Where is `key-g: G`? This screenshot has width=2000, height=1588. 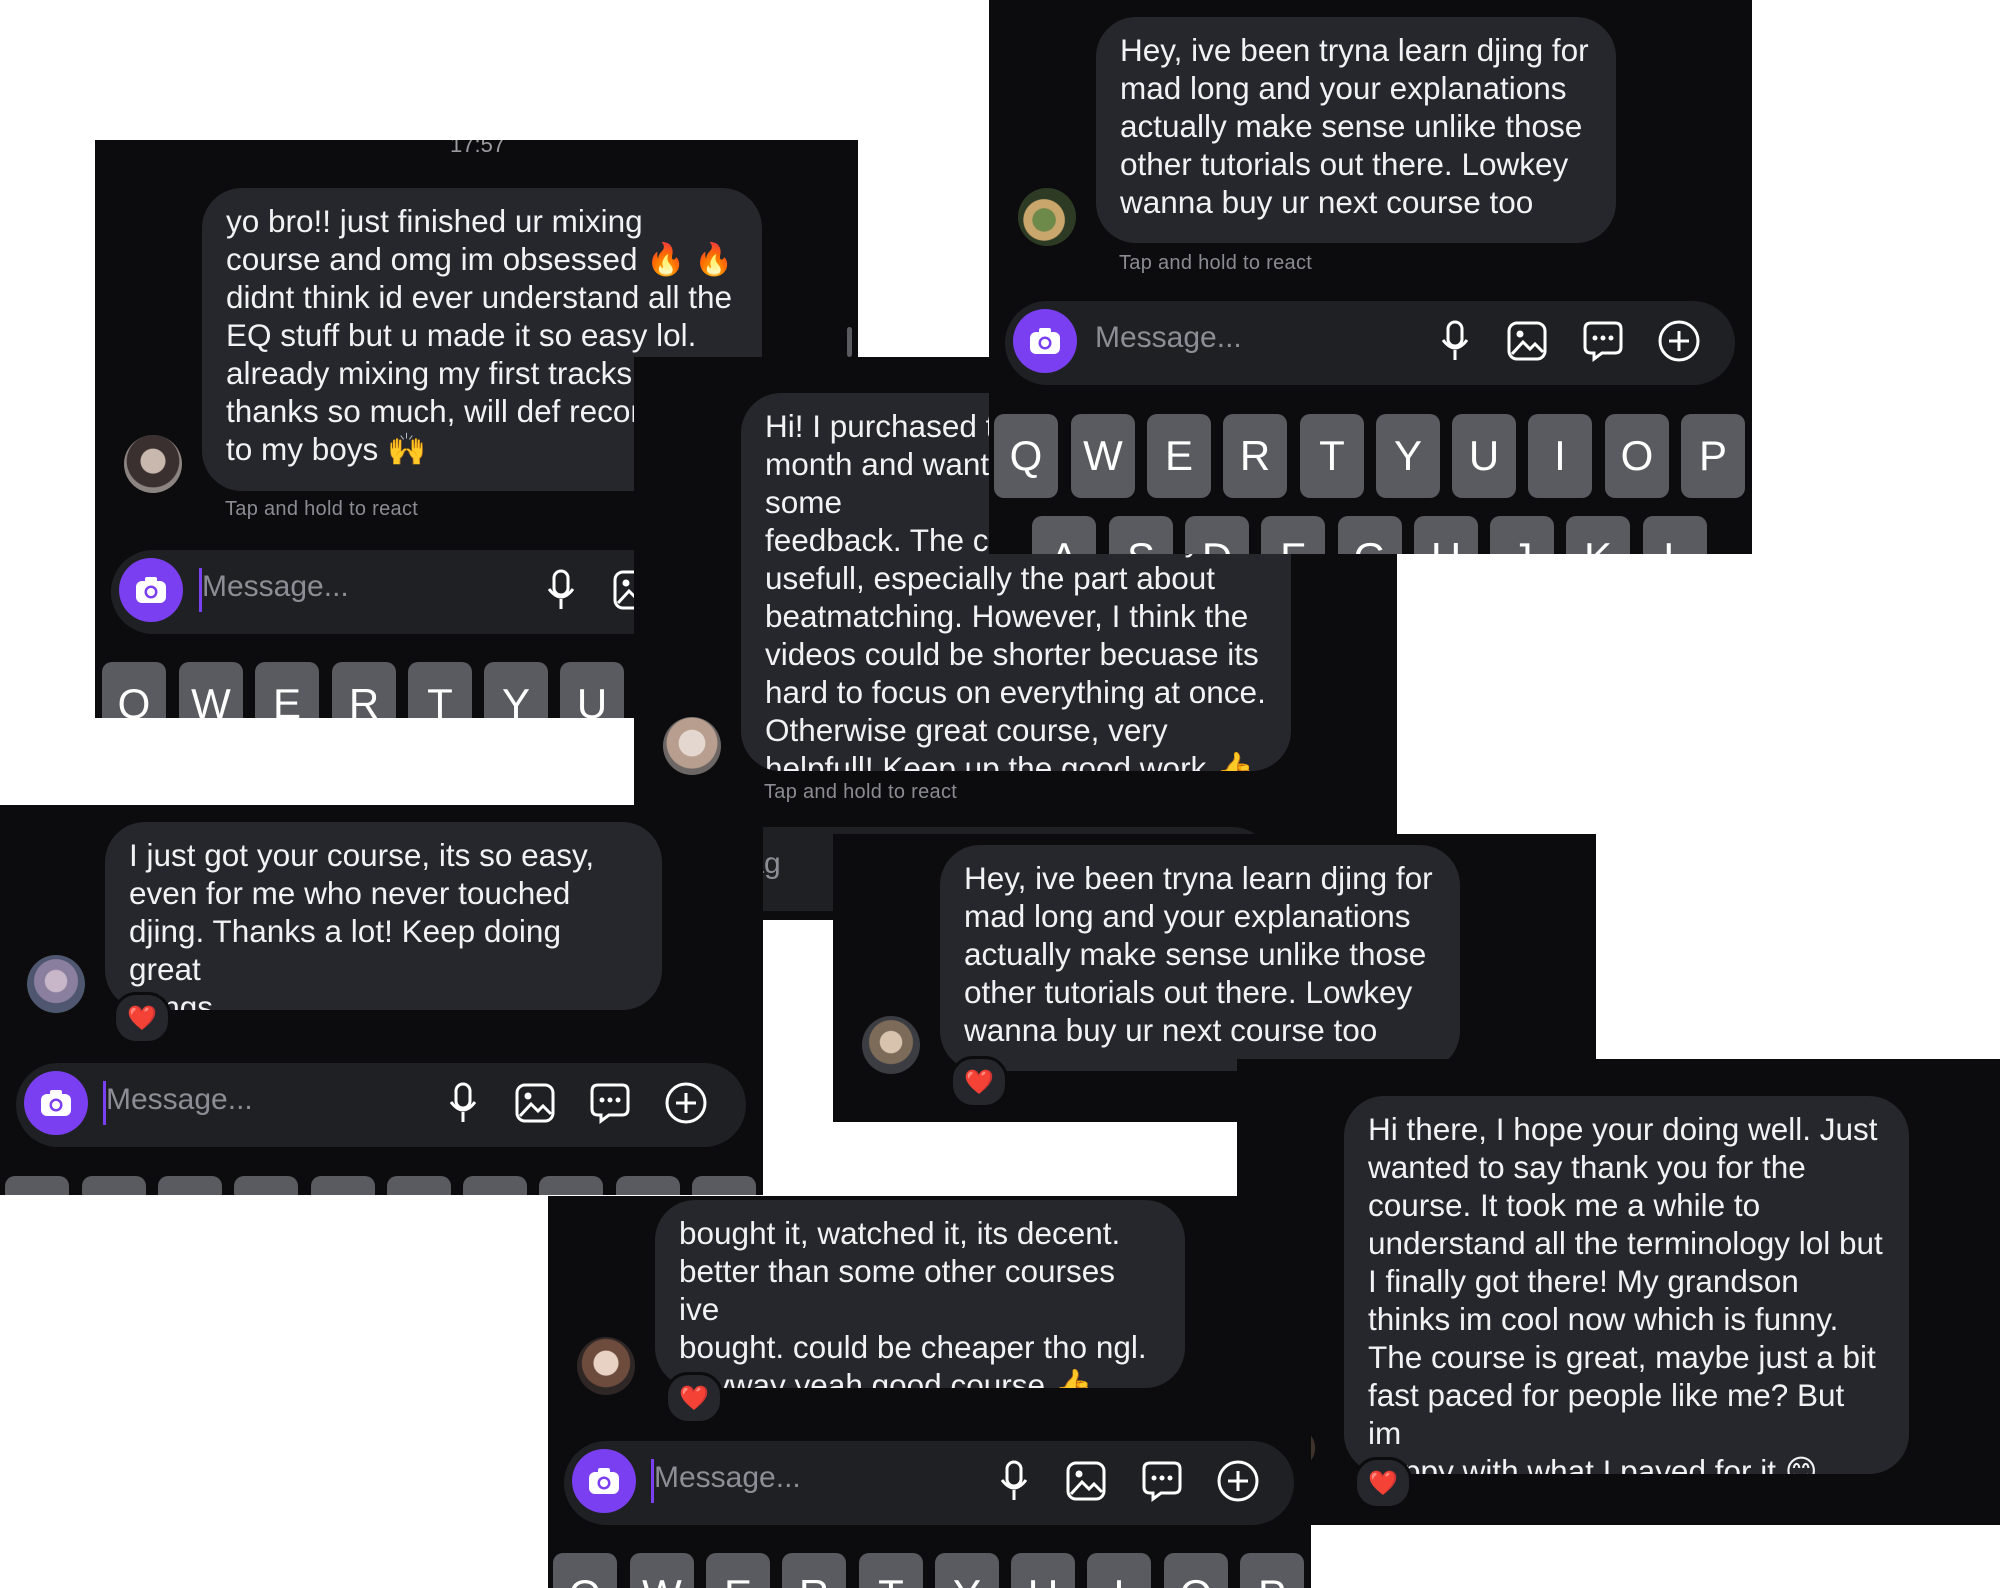 key-g: G is located at coordinates (1370, 535).